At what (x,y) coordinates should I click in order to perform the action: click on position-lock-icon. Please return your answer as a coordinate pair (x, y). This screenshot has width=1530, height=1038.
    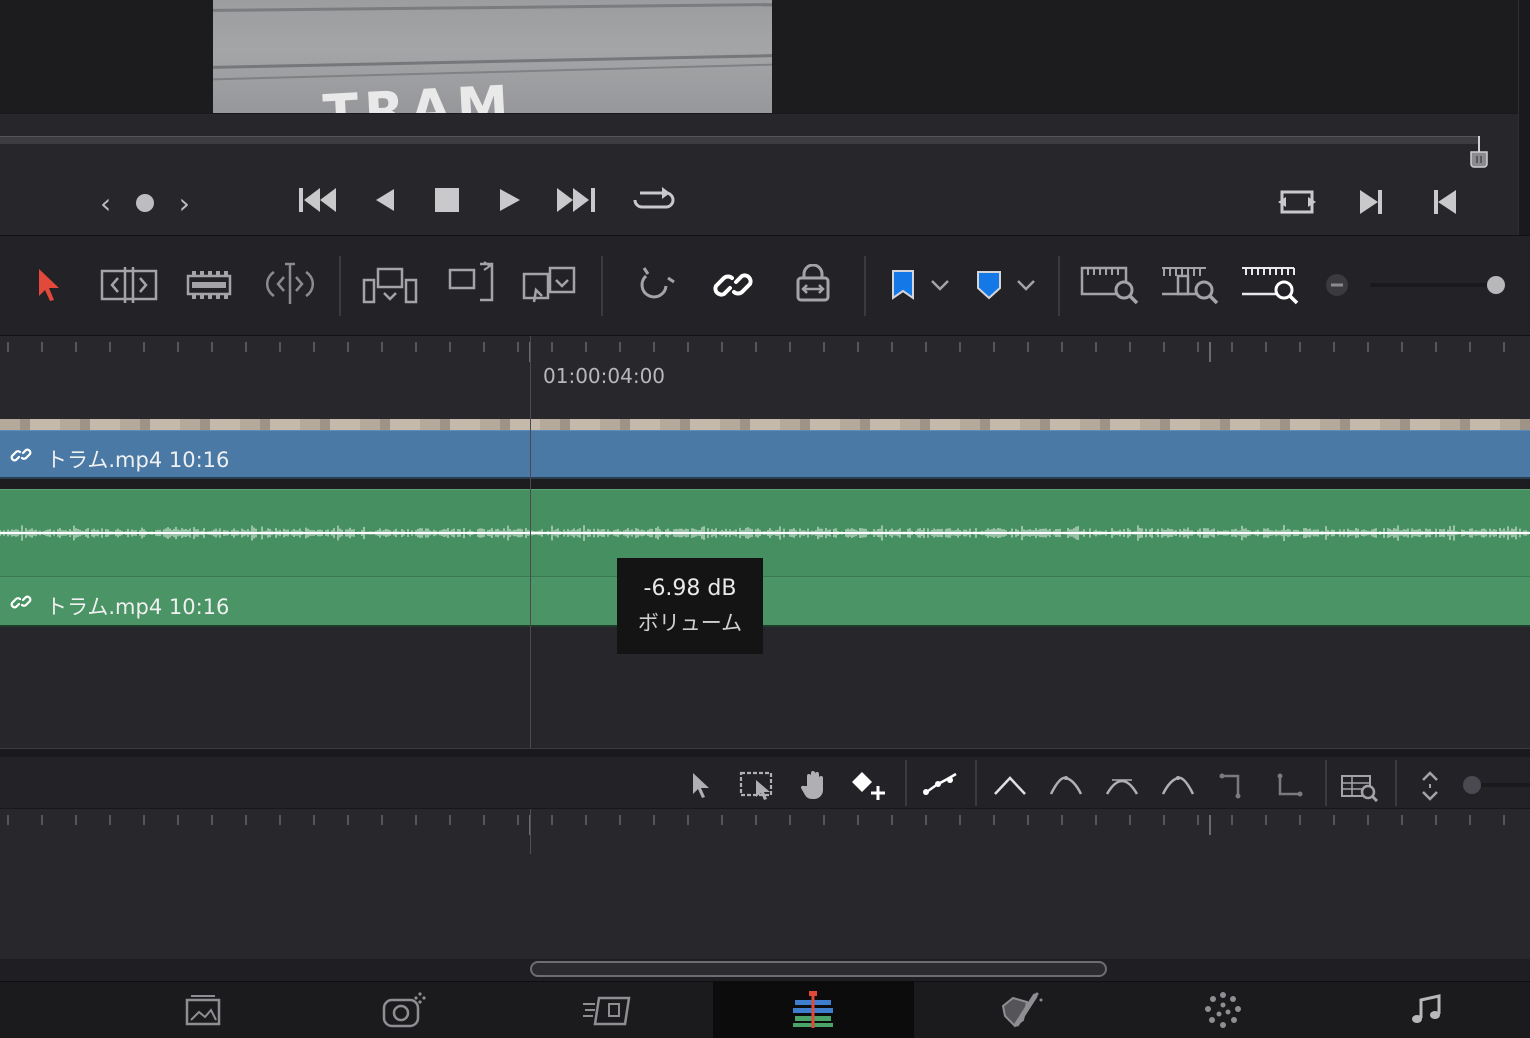
    Looking at the image, I should click on (813, 284).